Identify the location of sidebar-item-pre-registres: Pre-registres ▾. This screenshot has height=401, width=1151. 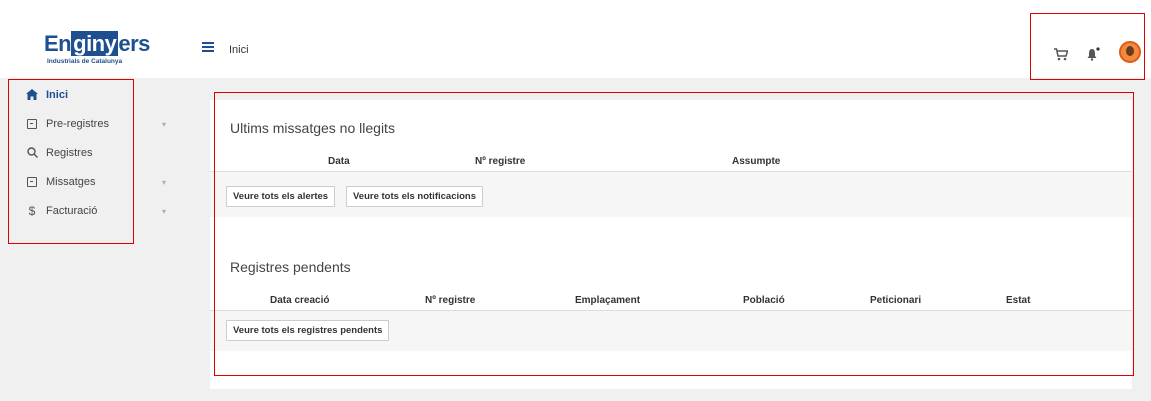
(92, 123).